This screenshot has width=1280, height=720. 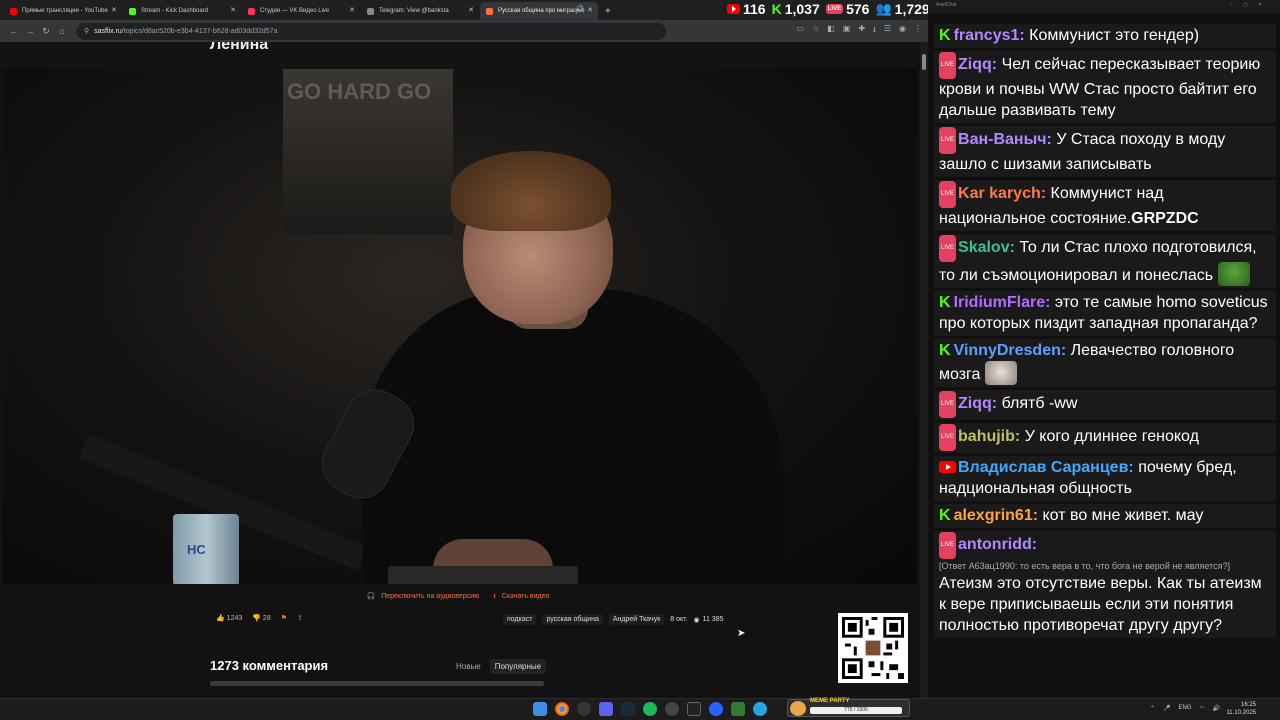 I want to click on chat-author: VinnyDresden:, so click(x=1010, y=350).